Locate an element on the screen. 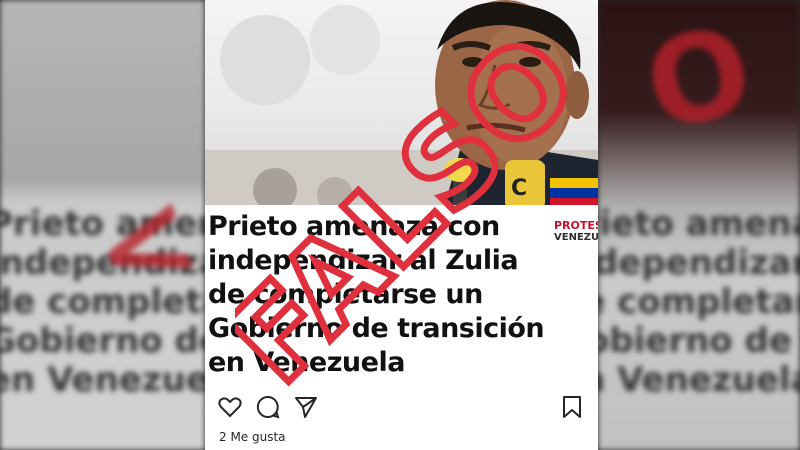 The width and height of the screenshot is (800, 450). headline-line-3: de completarse un is located at coordinates (345, 294).